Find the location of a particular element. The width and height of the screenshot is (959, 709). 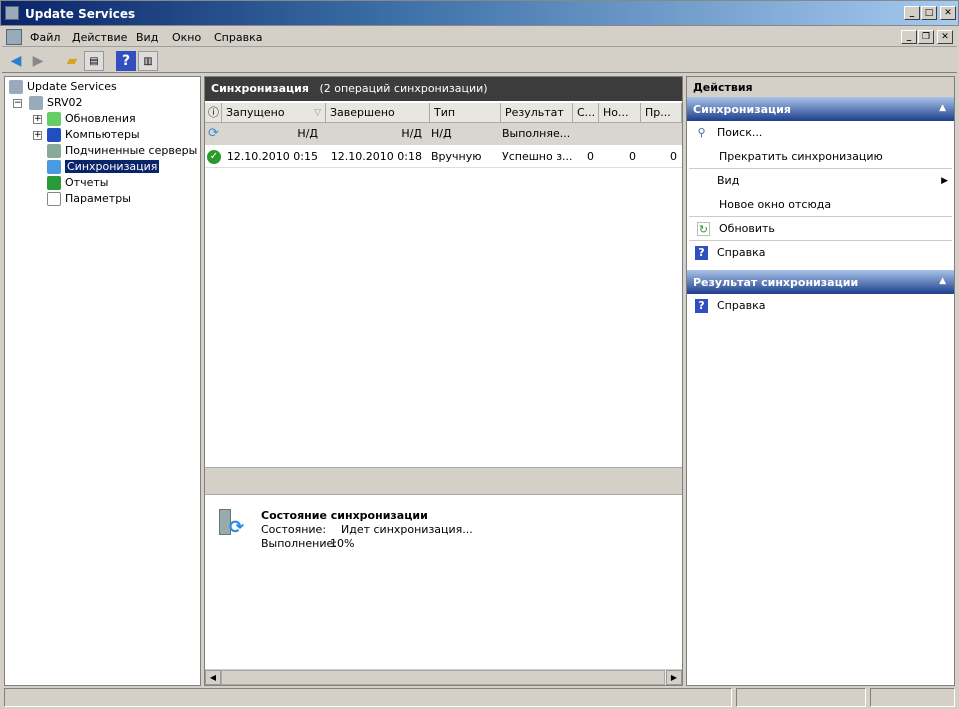

title-bar: Update Services _ □ ✕ is located at coordinates (479, 13).